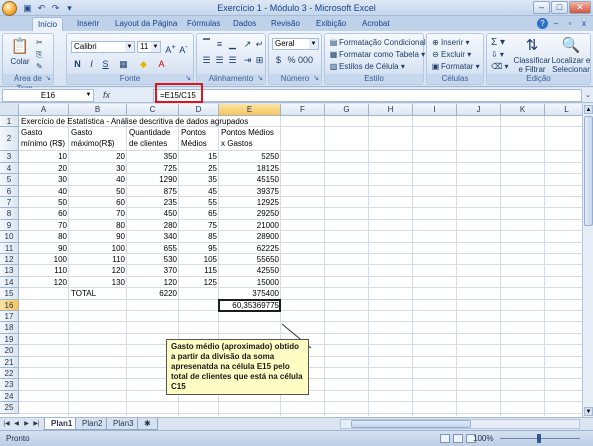 The image size is (593, 446). What do you see at coordinates (98, 271) in the screenshot?
I see `data-cell: 120` at bounding box center [98, 271].